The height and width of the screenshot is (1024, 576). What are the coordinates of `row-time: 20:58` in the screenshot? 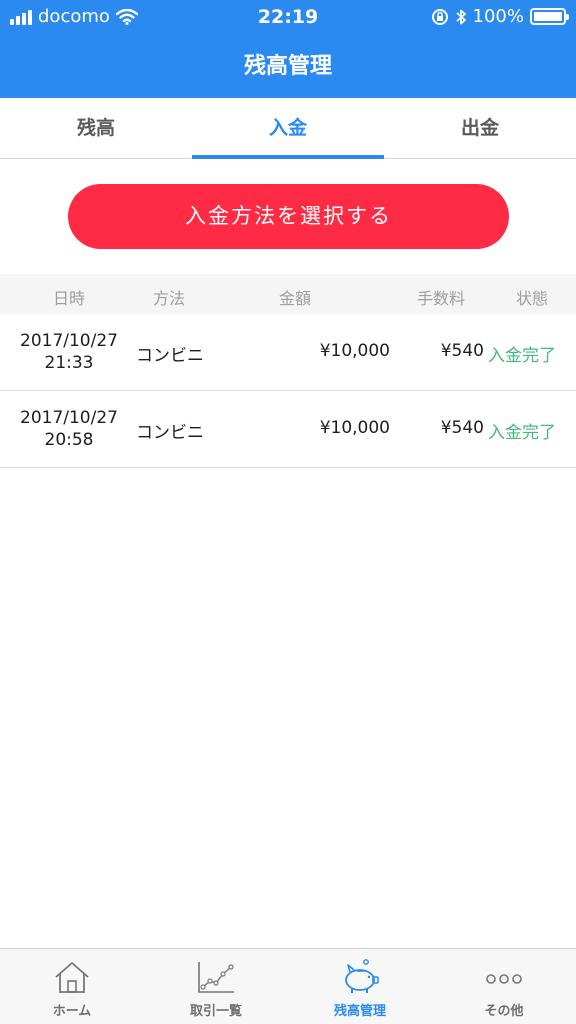 It's located at (69, 440).